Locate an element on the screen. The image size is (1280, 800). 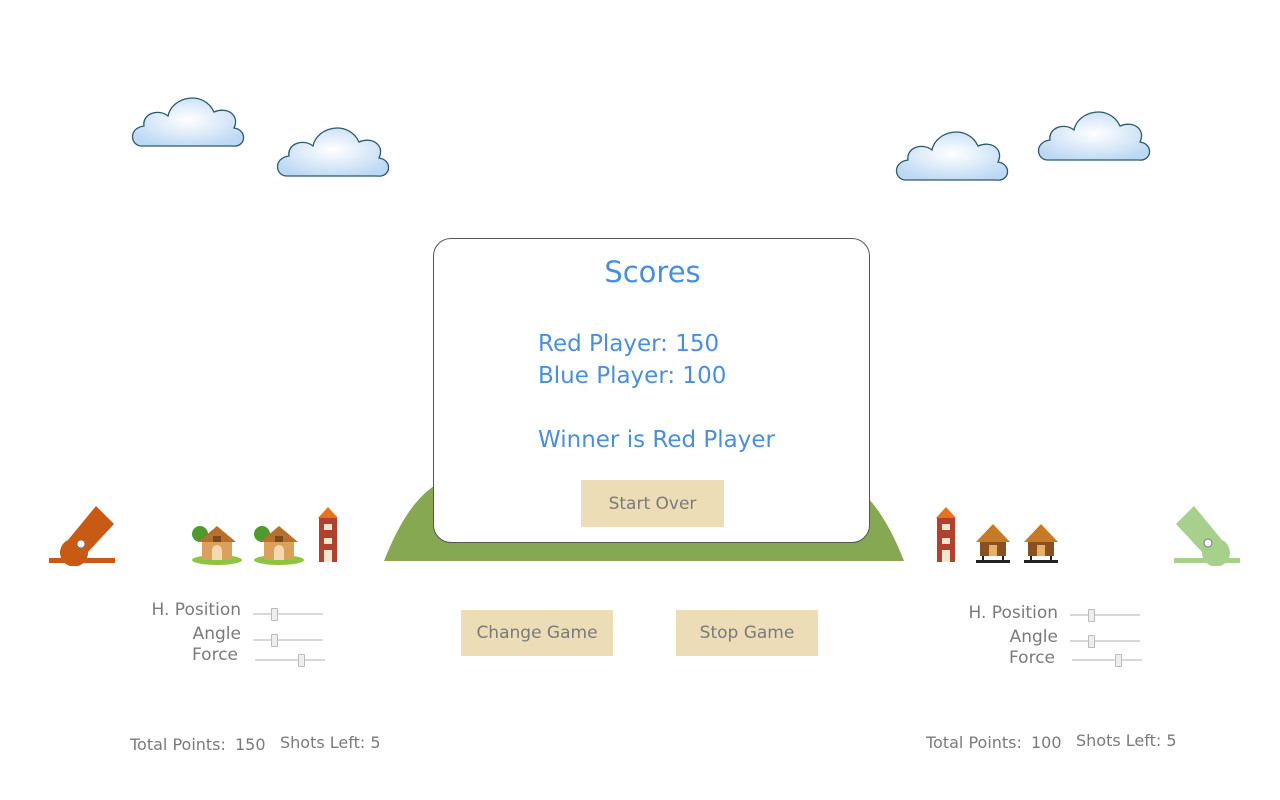
change-game-button: Change Game is located at coordinates (537, 633).